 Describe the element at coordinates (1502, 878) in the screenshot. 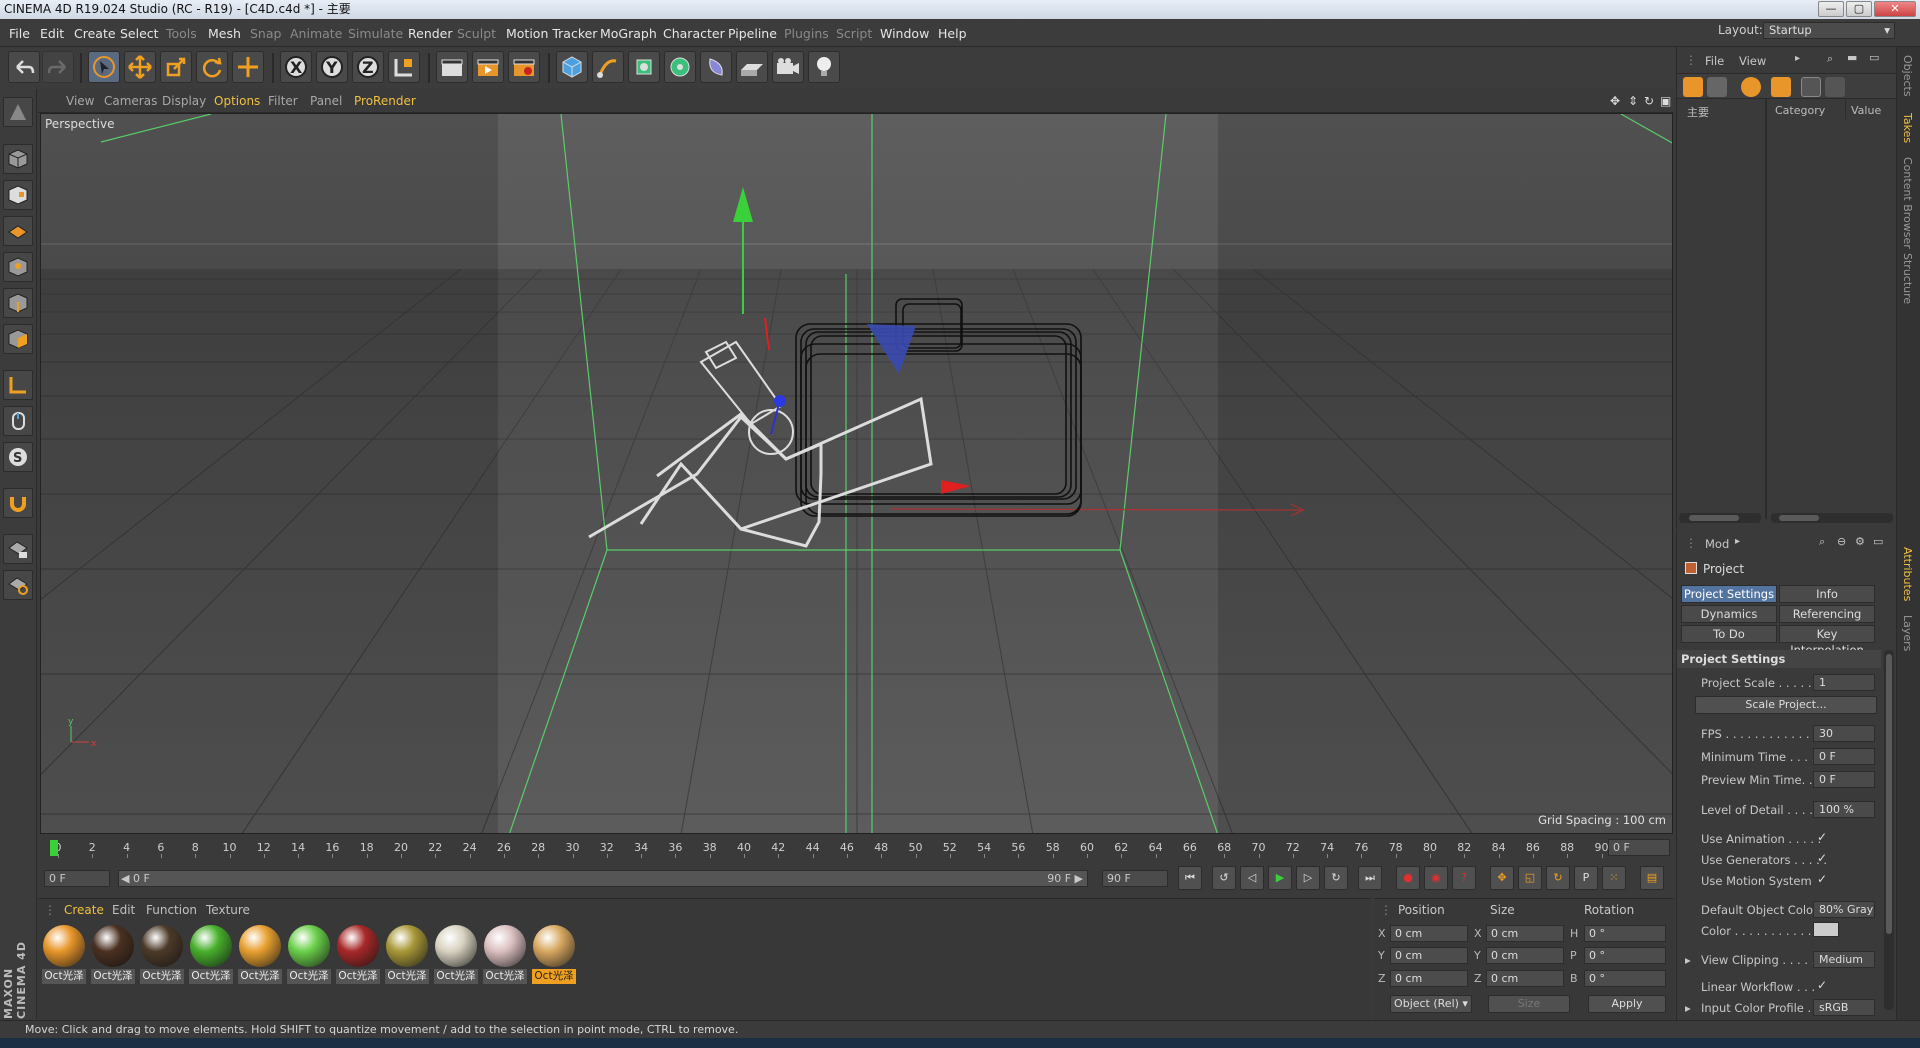

I see `key-position-button: ✥` at that location.